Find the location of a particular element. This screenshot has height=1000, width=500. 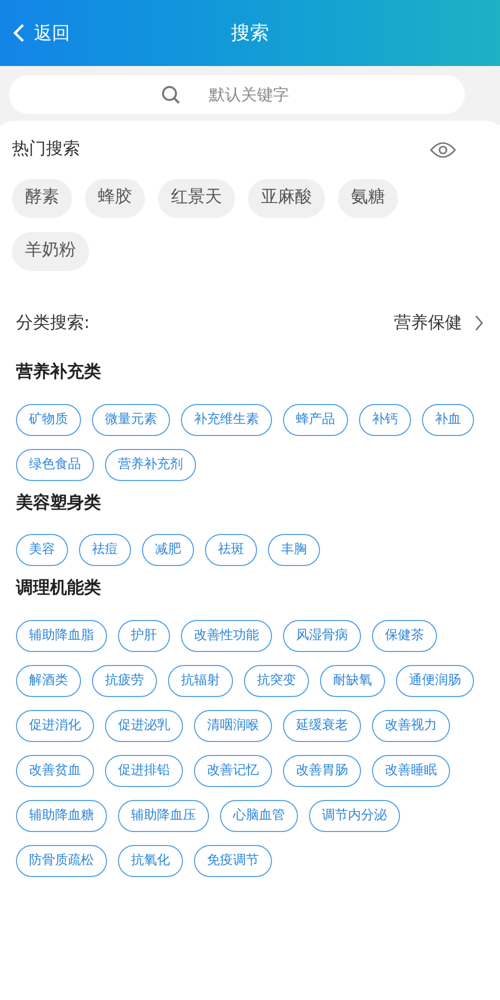

category-tag: 促进消化 is located at coordinates (55, 726).